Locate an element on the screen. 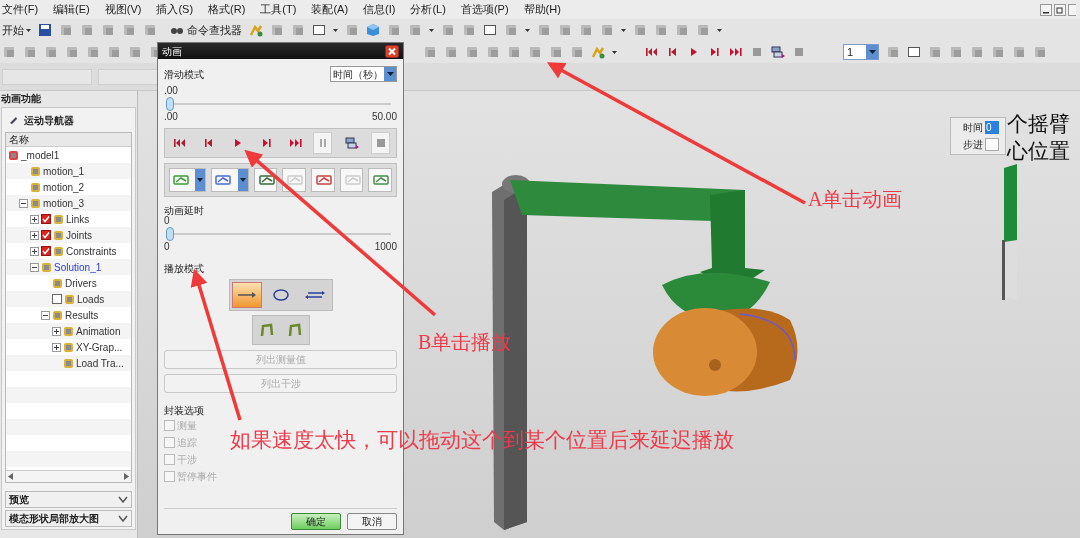 Image resolution: width=1080 pixels, height=538 pixels. scroll-right-icon is located at coordinates (126, 476).